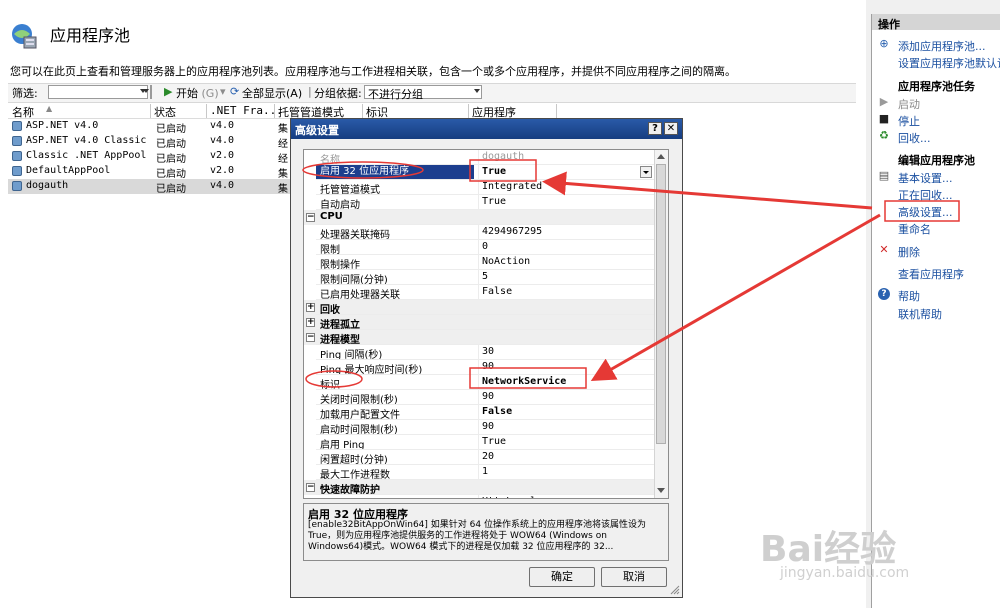 The image size is (1000, 608). I want to click on property-row: 标识 NetworkService, so click(480, 383).